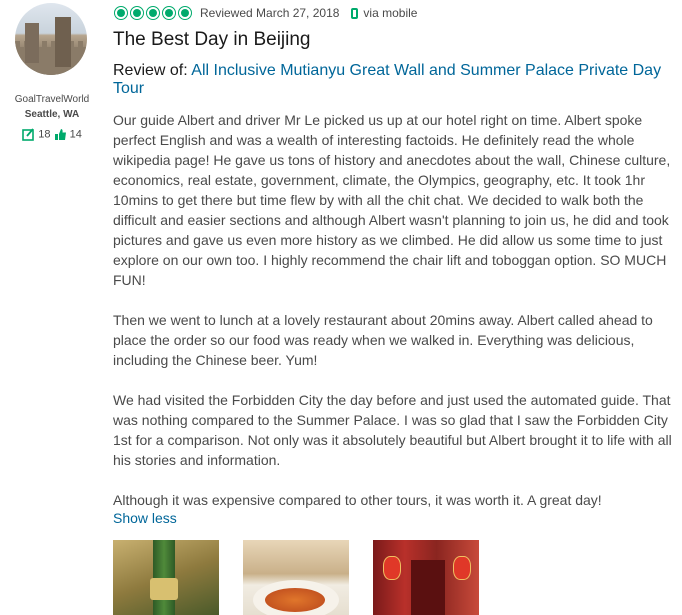 This screenshot has height=615, width=682. What do you see at coordinates (270, 13) in the screenshot?
I see `reviewed-date: Reviewed March 27, 2018` at bounding box center [270, 13].